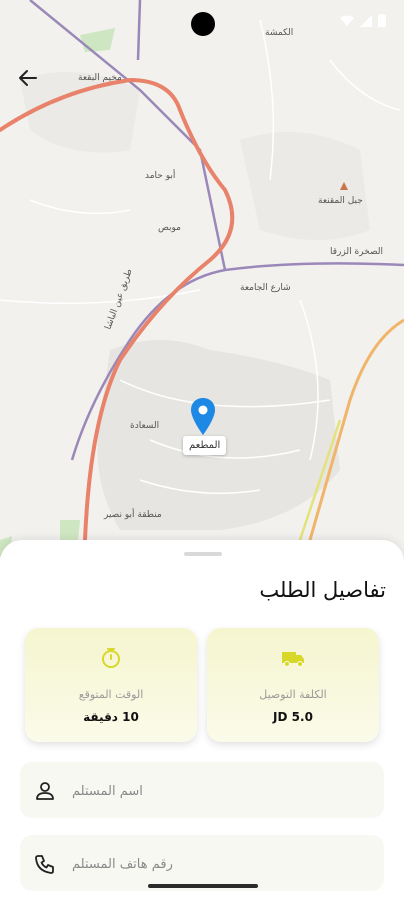 This screenshot has height=900, width=404. What do you see at coordinates (45, 791) in the screenshot?
I see `person-icon` at bounding box center [45, 791].